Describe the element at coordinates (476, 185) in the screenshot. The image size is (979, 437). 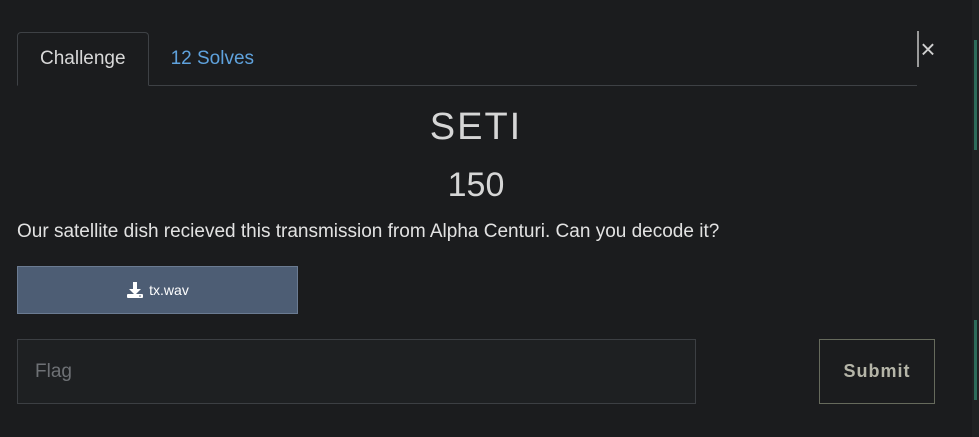
I see `challenge-points: 150` at that location.